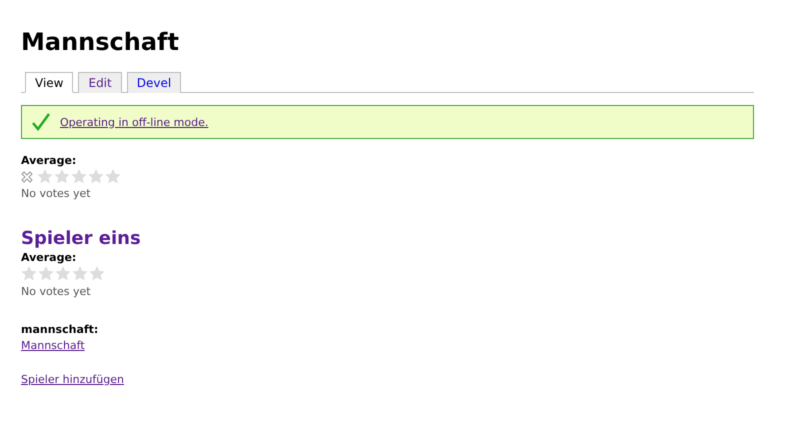 This screenshot has width=810, height=432. What do you see at coordinates (49, 82) in the screenshot?
I see `tab: View` at bounding box center [49, 82].